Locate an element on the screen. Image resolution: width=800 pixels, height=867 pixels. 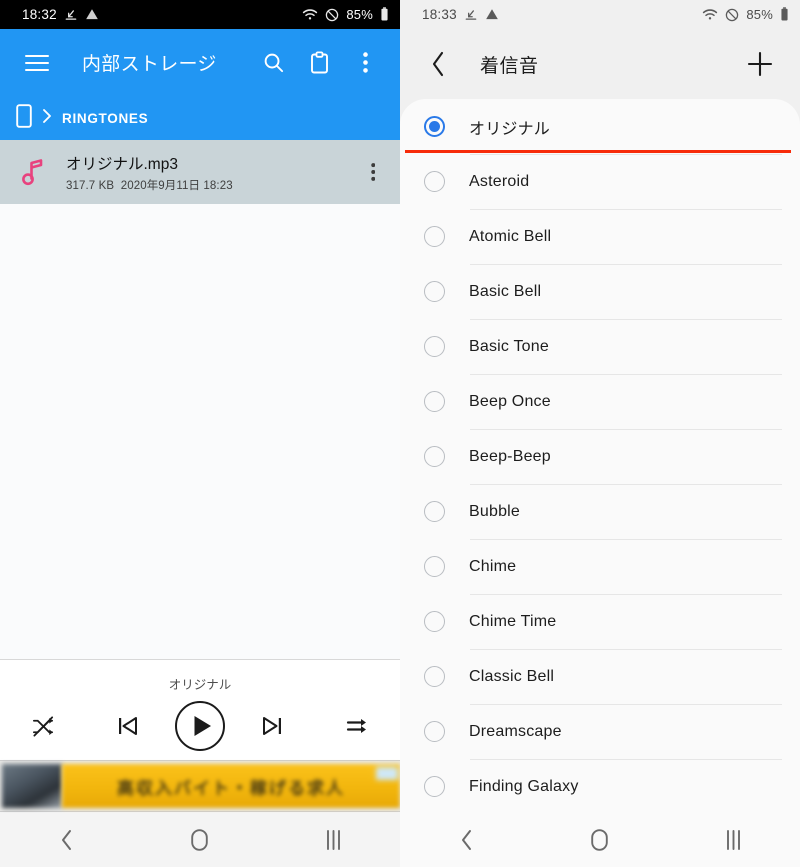
file-size: 317.7 KB is located at coordinates (90, 185).